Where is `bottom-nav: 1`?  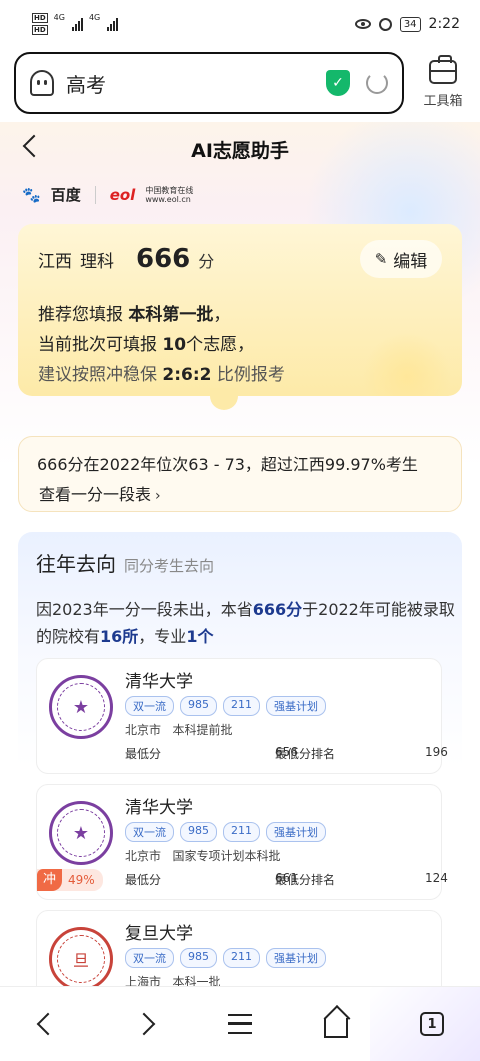
bottom-nav: 1 is located at coordinates (240, 1023).